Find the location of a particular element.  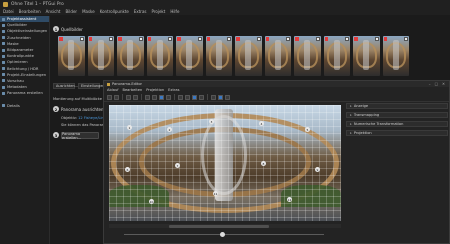

editor-title: Panorama-Editor is located at coordinates (127, 84).